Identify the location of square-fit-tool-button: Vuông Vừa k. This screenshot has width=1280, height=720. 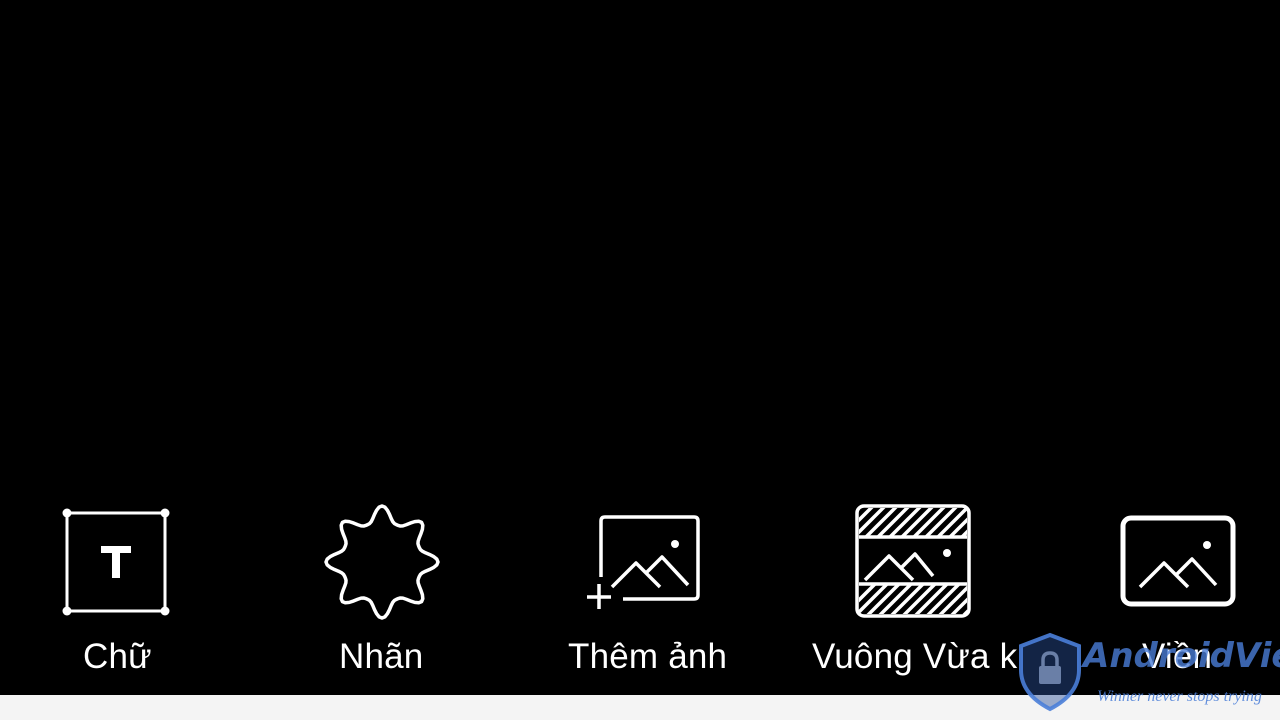
(918, 595).